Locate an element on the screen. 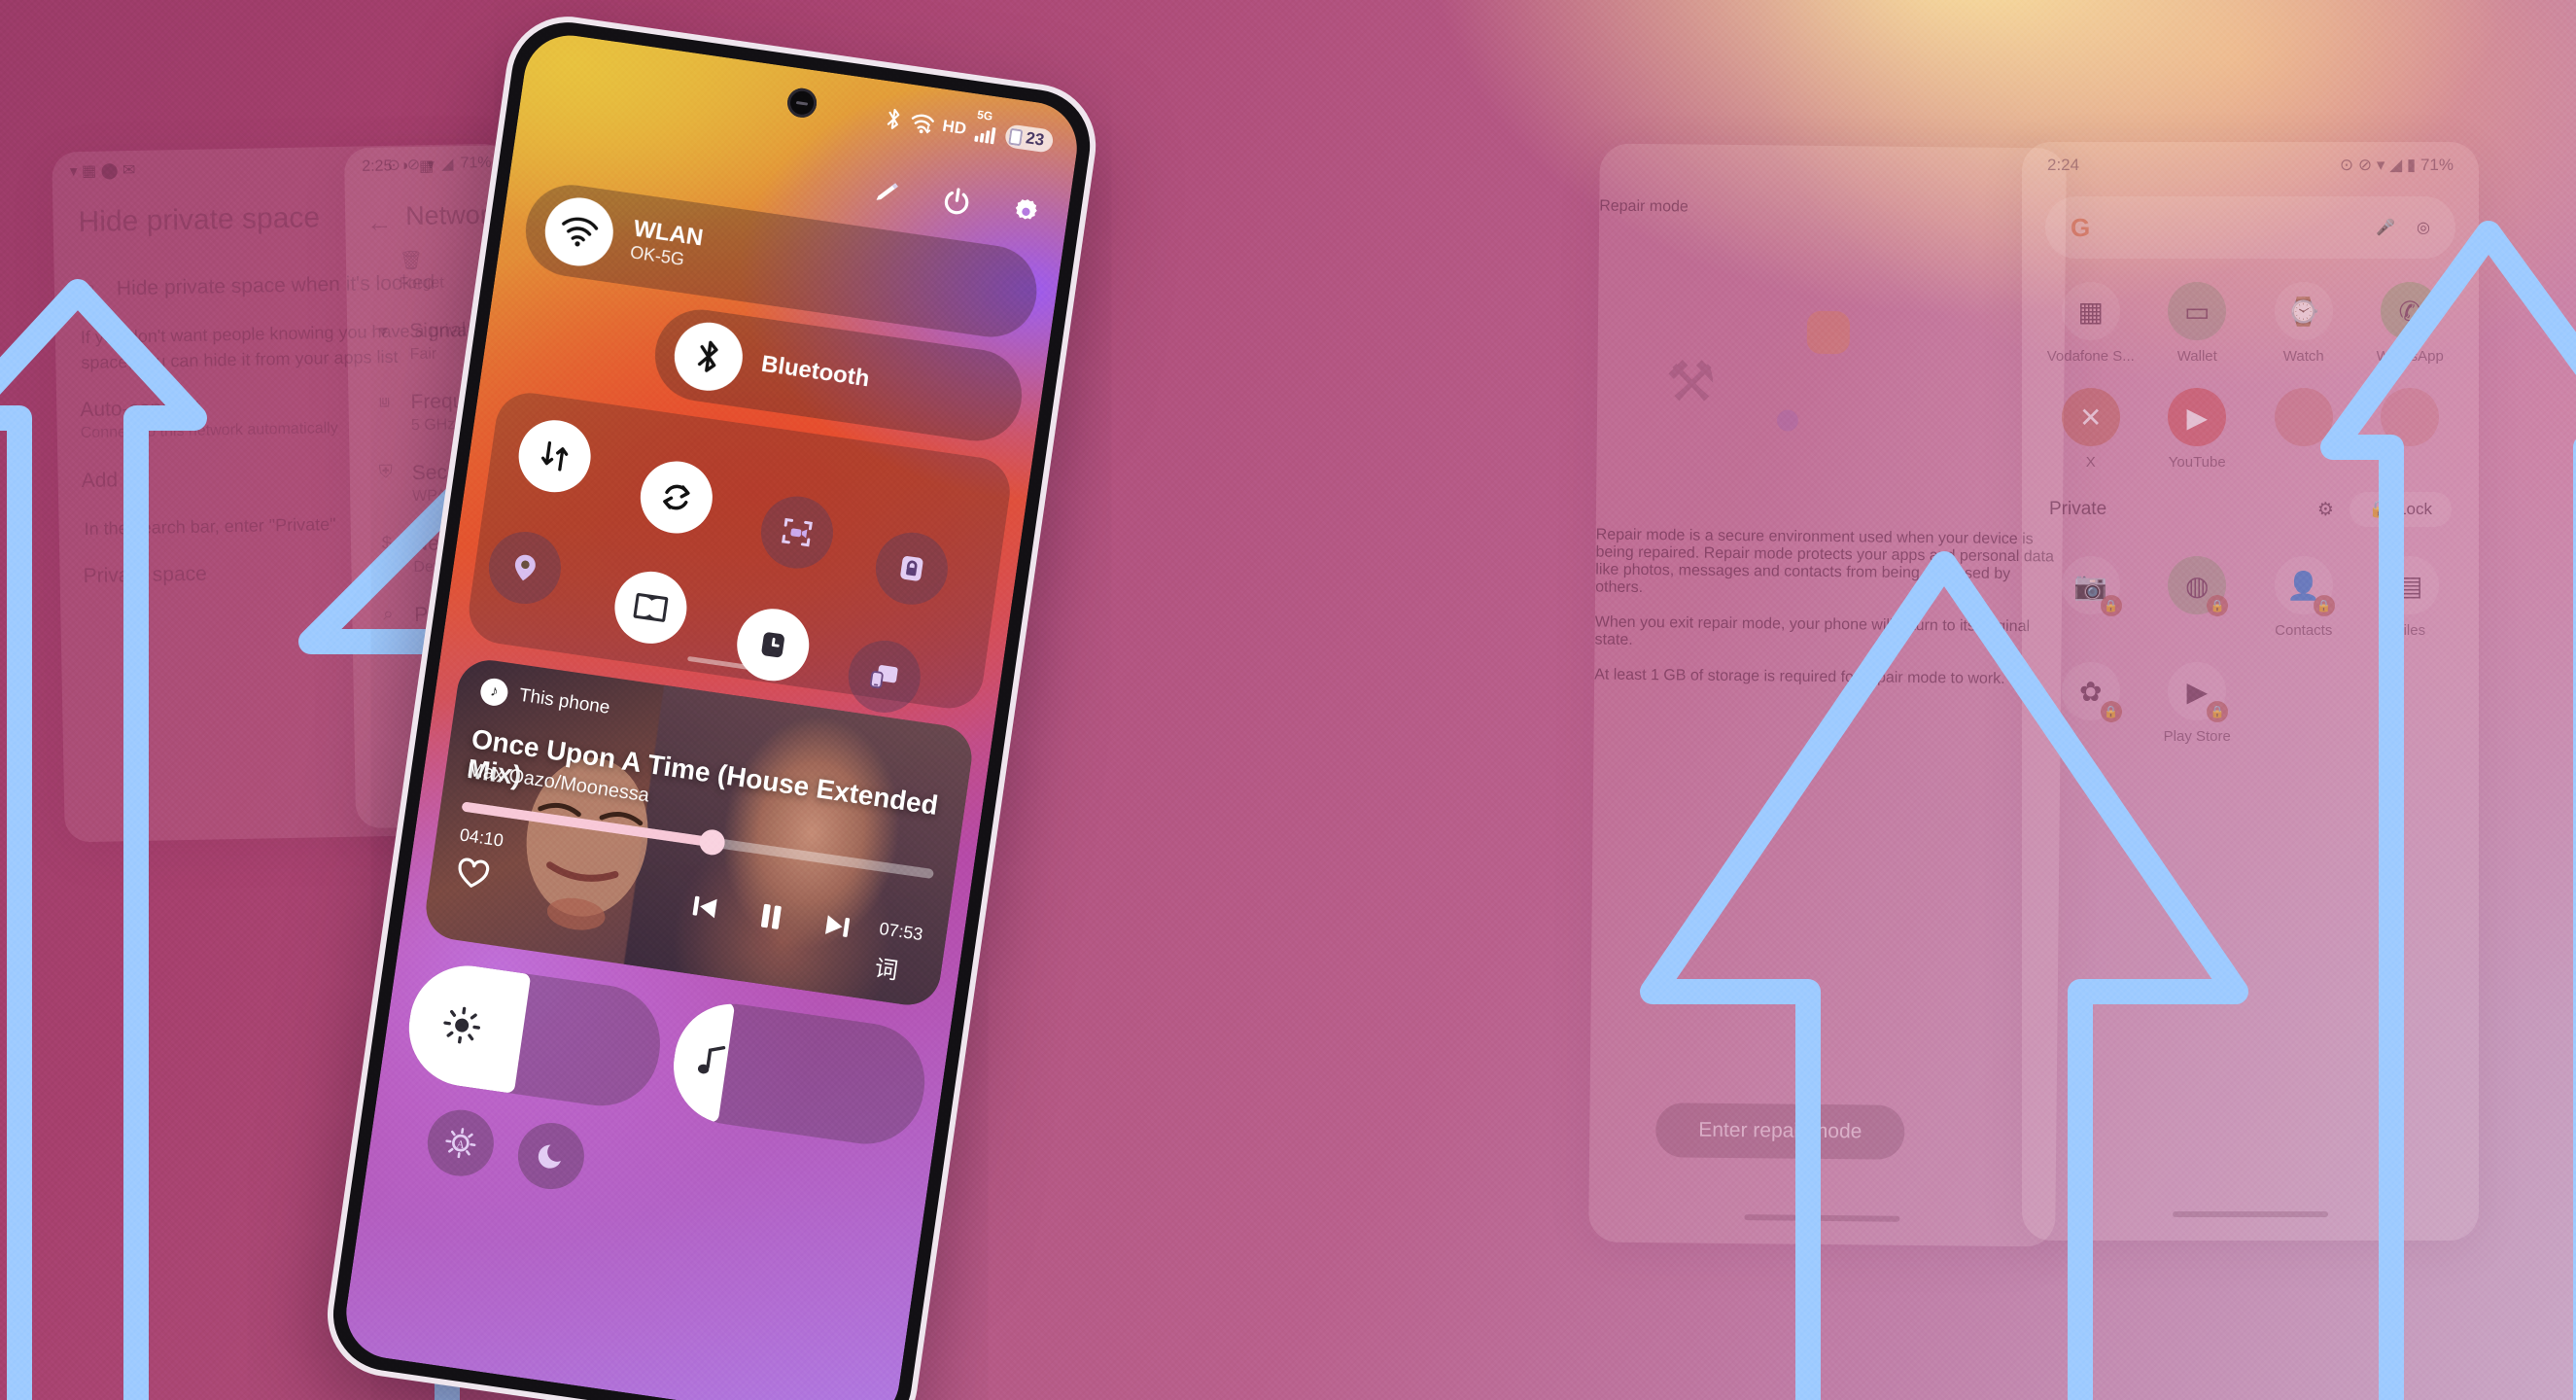  brightness-slider is located at coordinates (534, 1036).